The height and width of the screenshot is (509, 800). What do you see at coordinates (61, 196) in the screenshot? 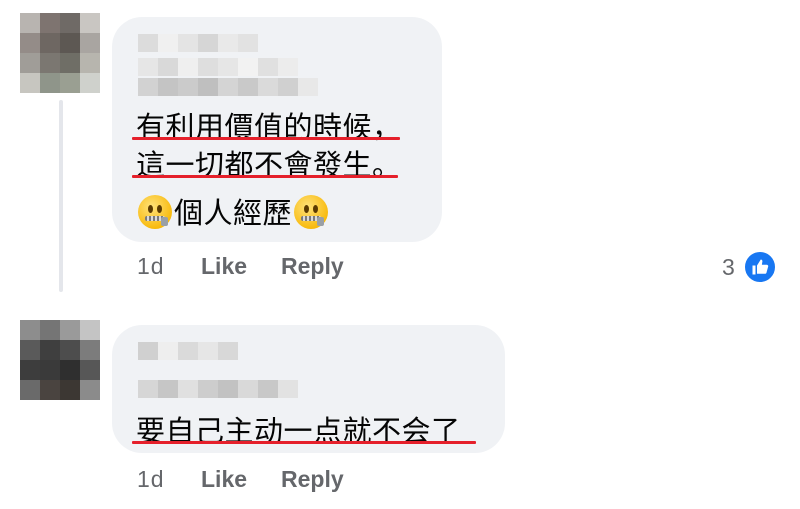
I see `thread-line` at bounding box center [61, 196].